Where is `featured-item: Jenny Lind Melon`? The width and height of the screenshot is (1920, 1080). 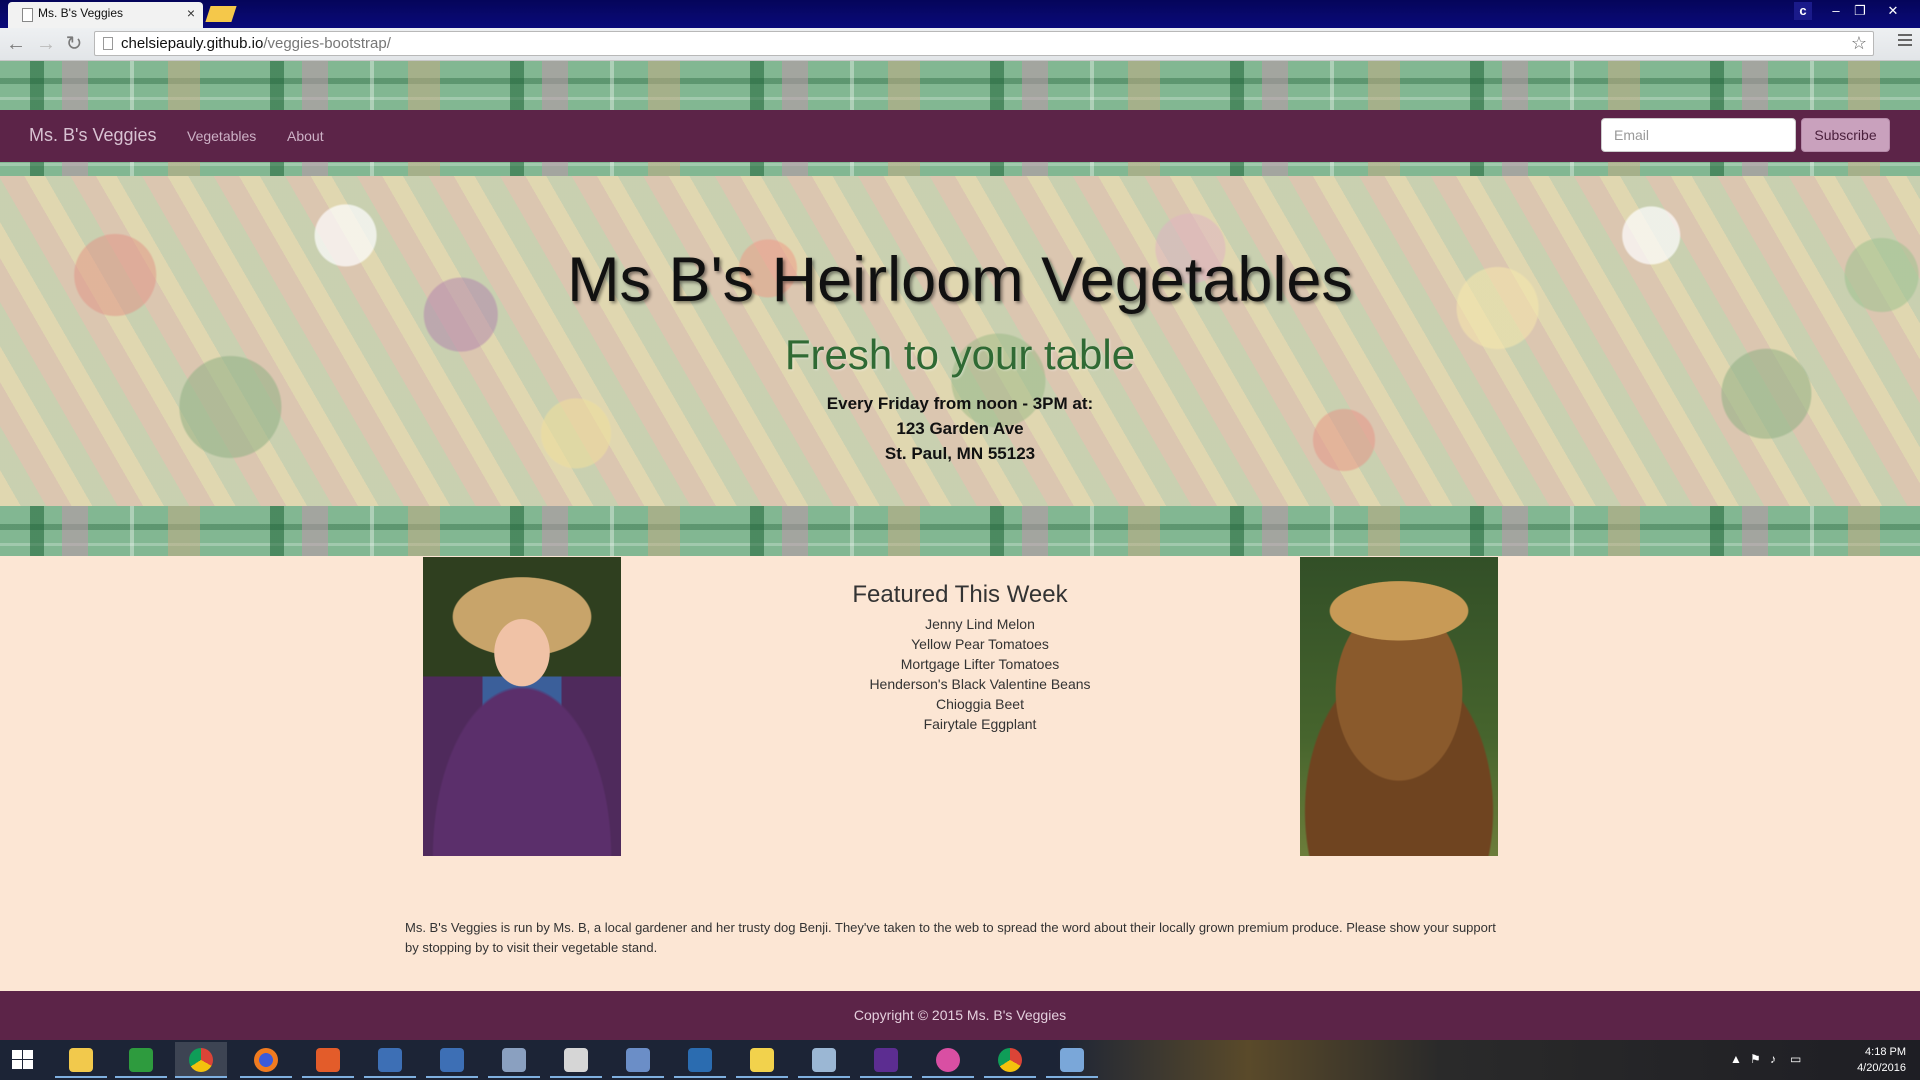
featured-item: Jenny Lind Melon is located at coordinates (980, 624).